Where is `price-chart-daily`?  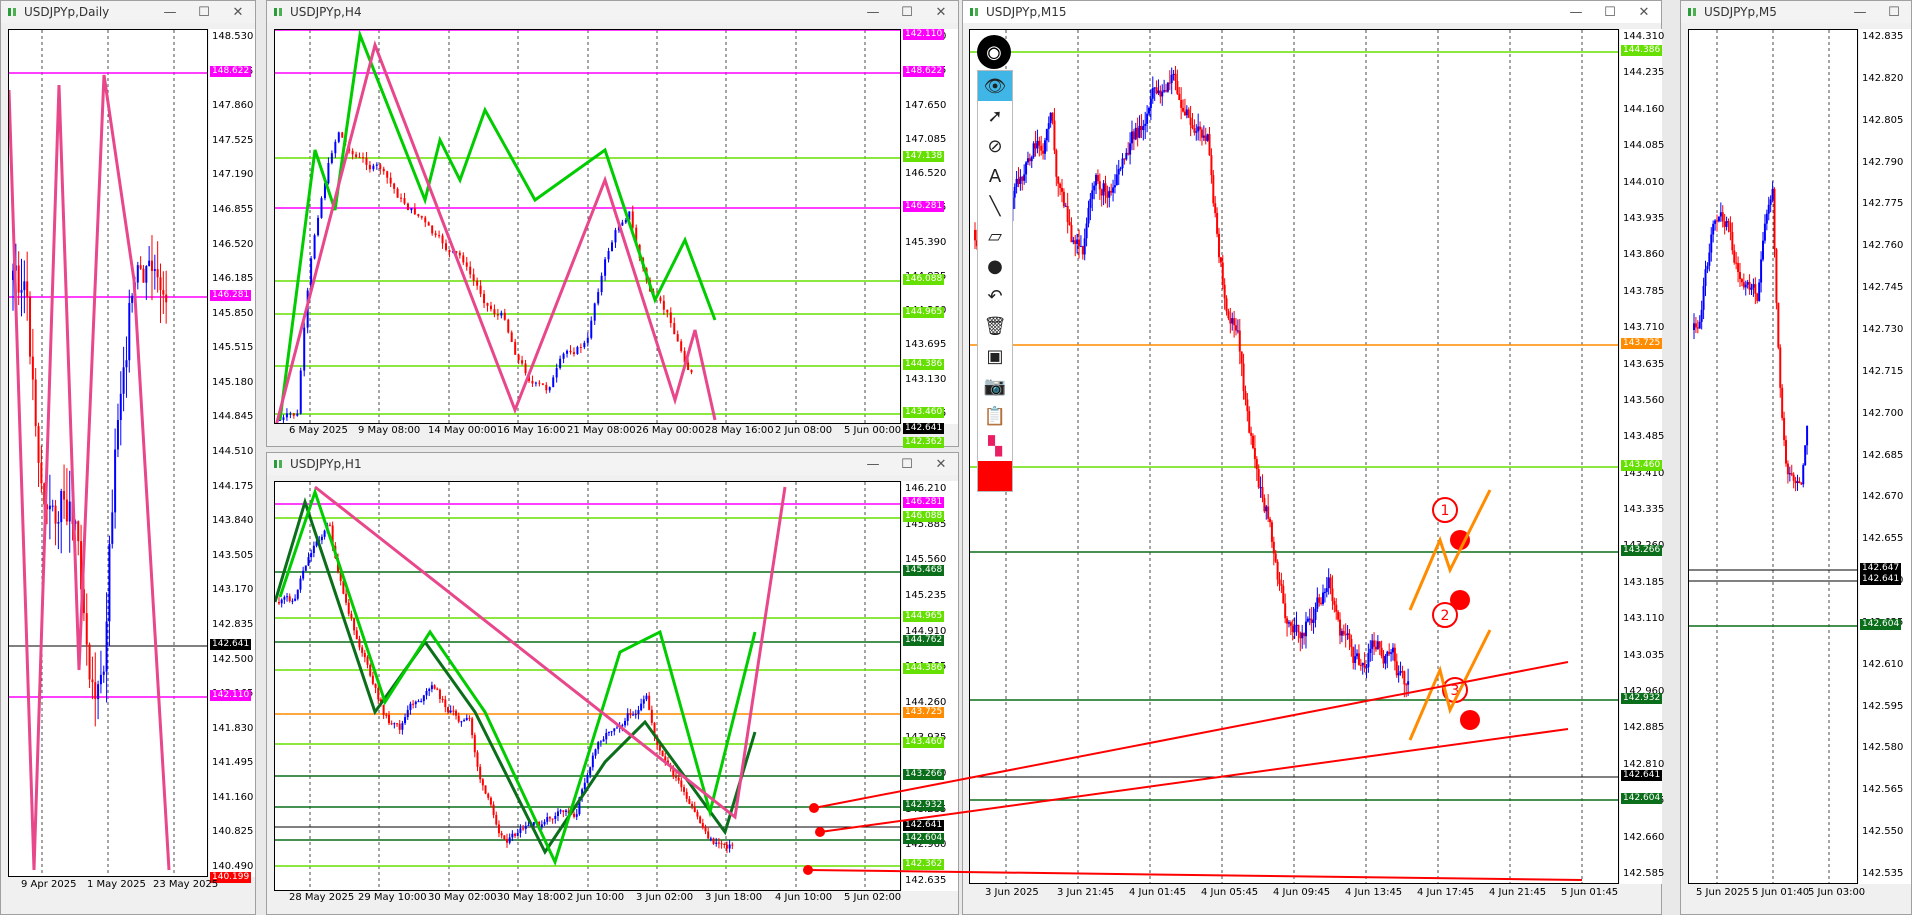
price-chart-daily is located at coordinates (108, 453).